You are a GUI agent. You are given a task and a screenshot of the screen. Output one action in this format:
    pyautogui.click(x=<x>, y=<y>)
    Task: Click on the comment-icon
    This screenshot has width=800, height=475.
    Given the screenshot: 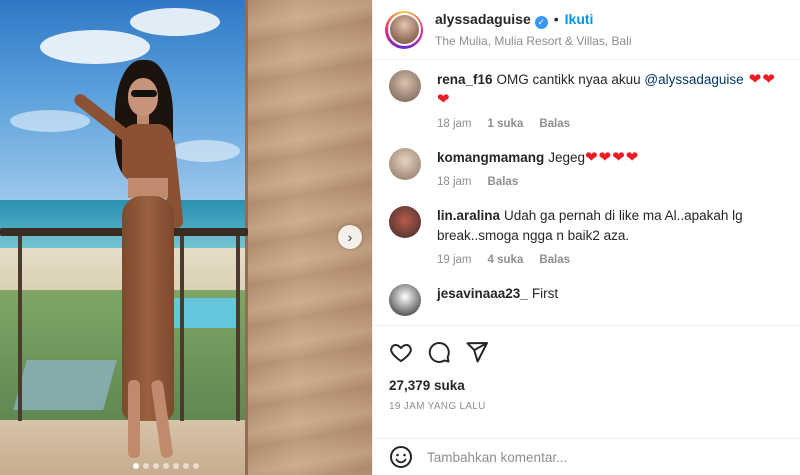 What is the action you would take?
    pyautogui.click(x=439, y=352)
    